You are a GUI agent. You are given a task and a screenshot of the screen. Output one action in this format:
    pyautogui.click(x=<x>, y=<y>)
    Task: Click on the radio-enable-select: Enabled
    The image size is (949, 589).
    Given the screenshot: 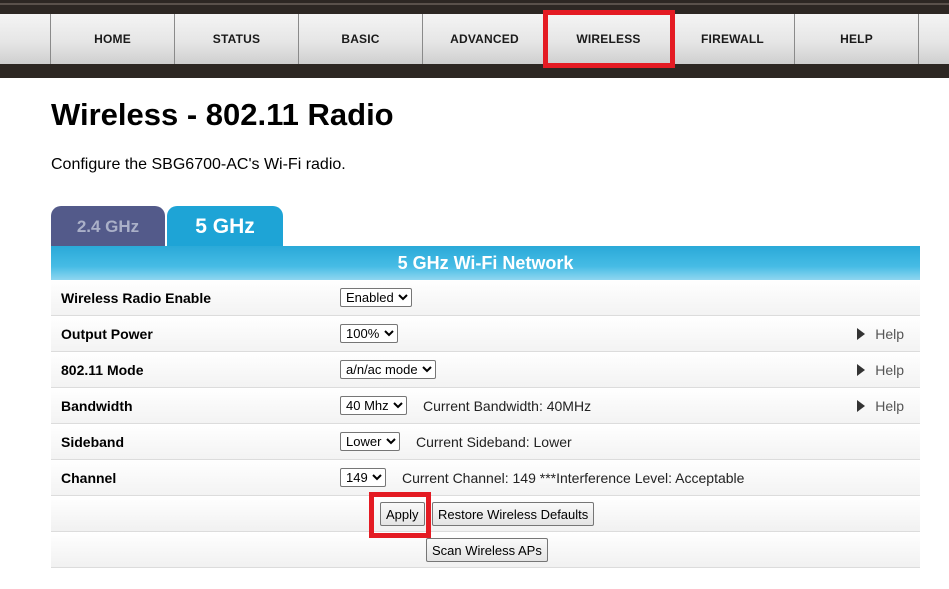 What is the action you would take?
    pyautogui.click(x=376, y=297)
    